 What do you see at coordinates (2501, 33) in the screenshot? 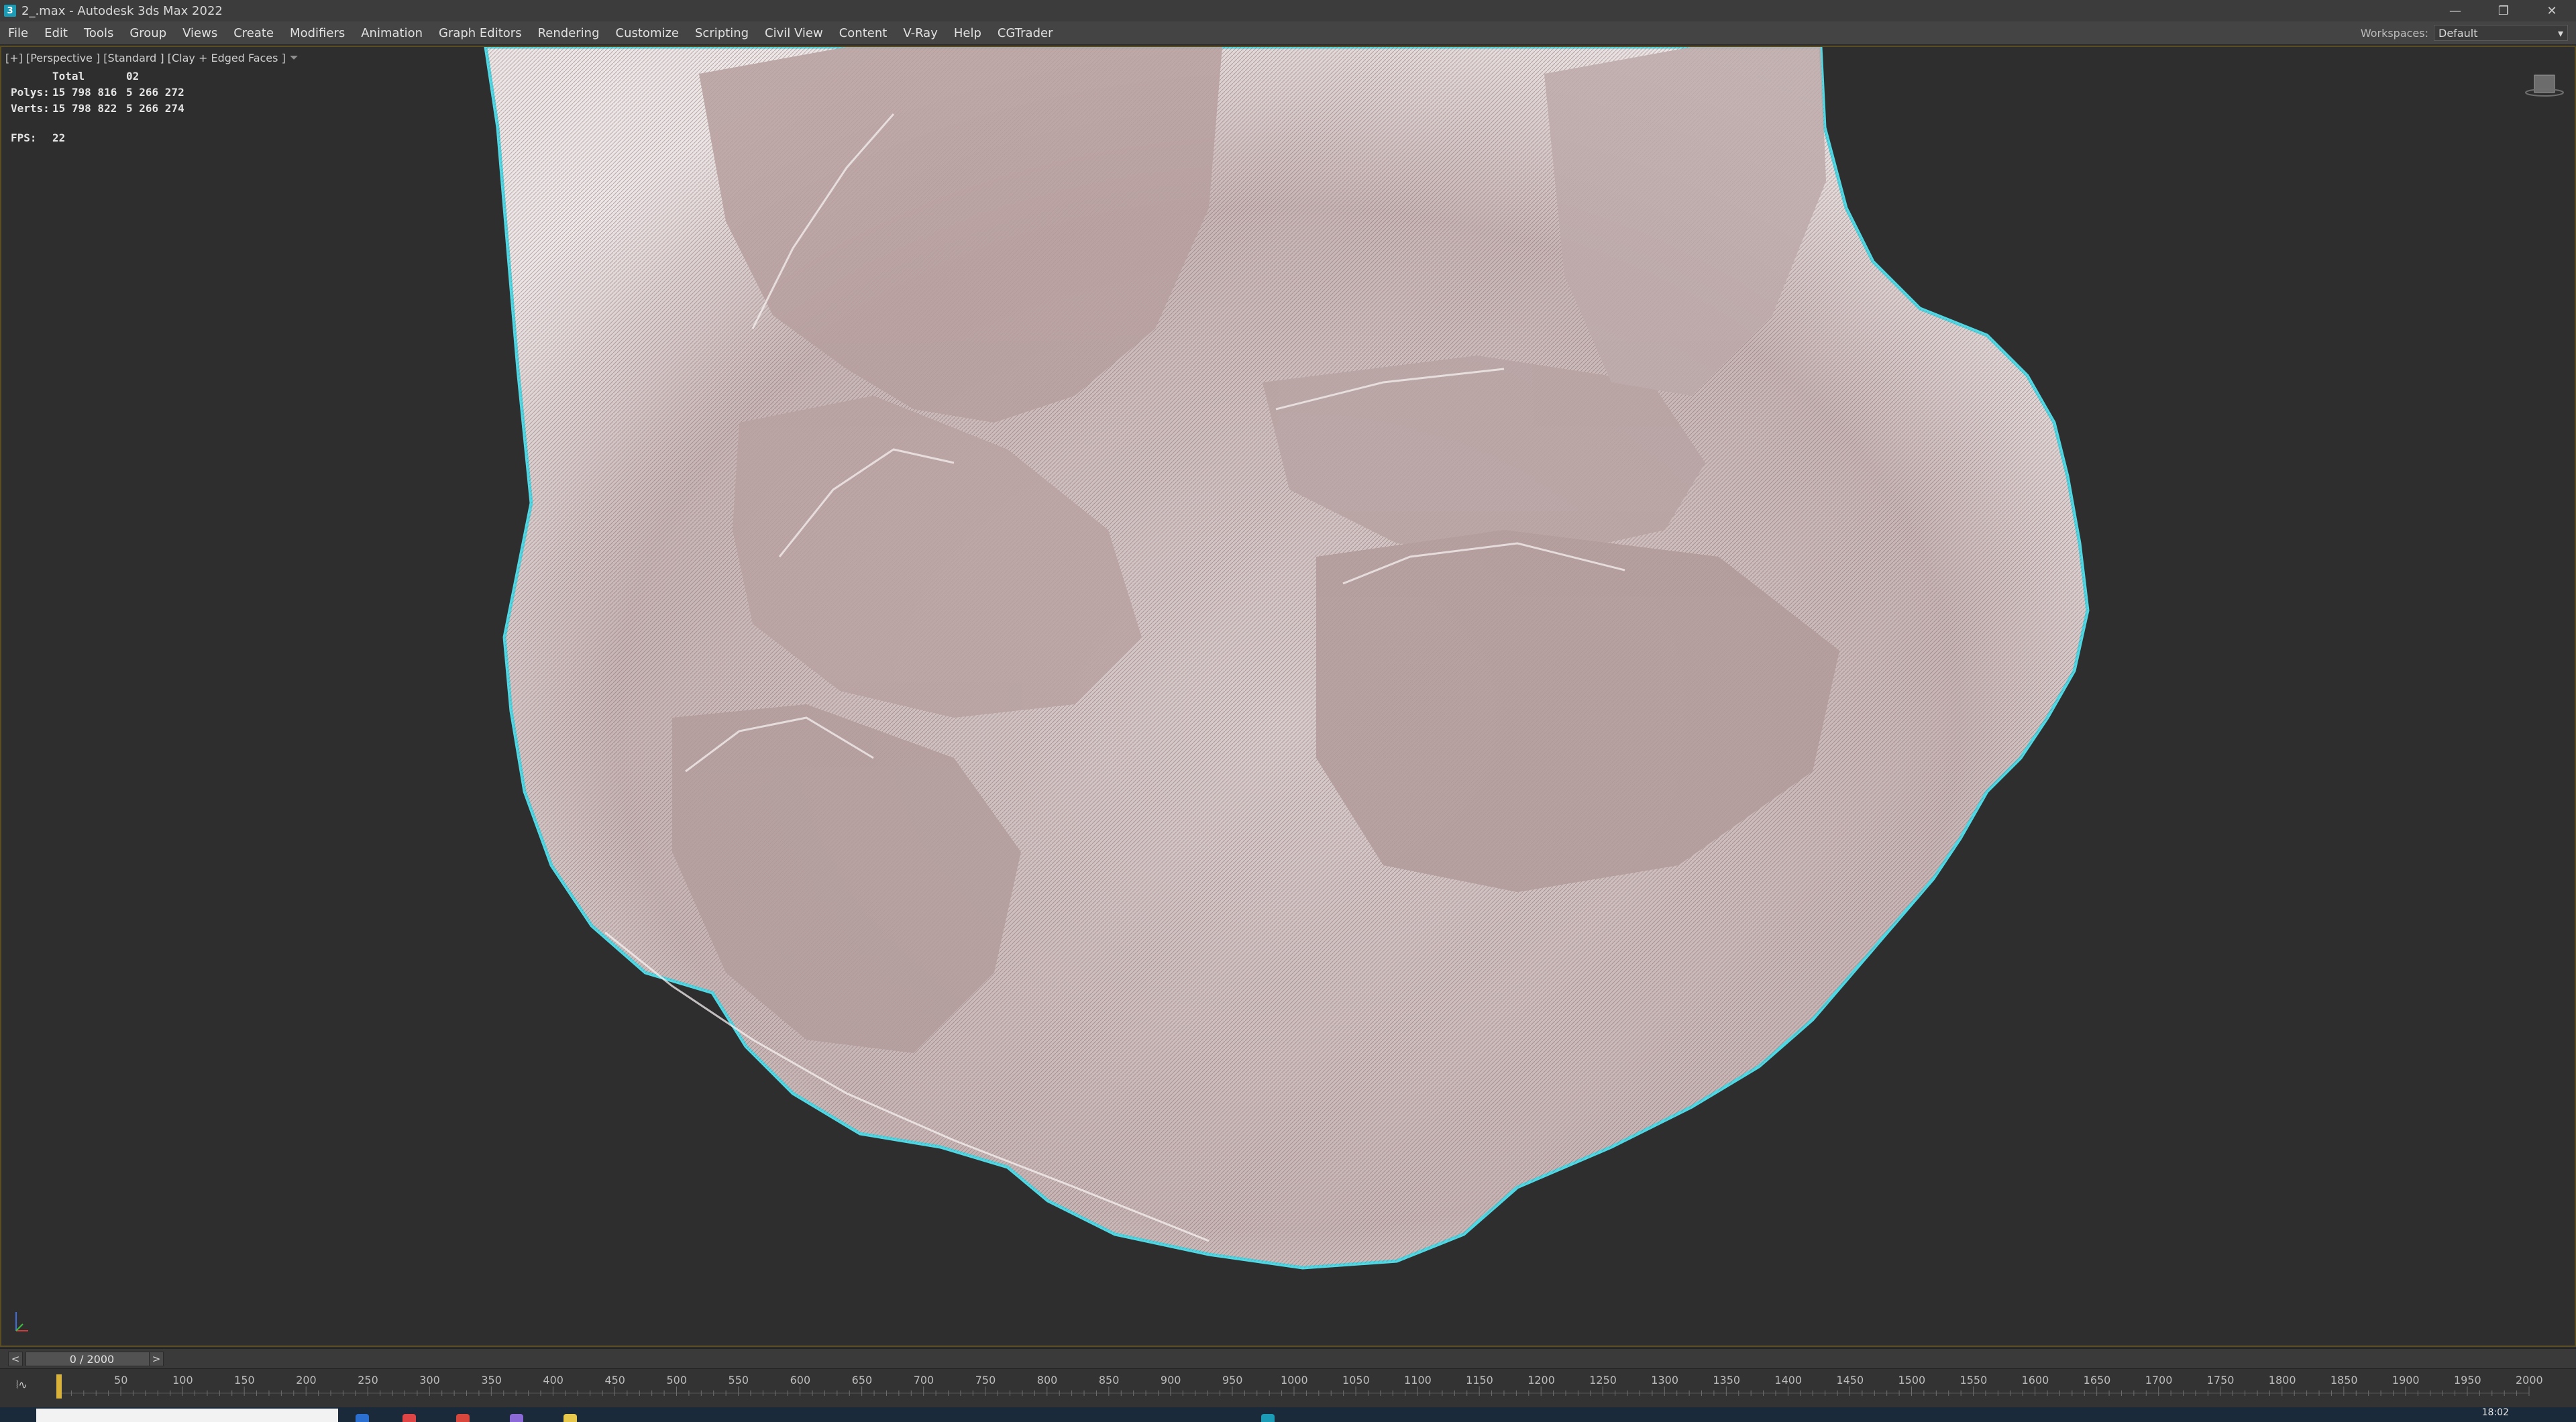
I see `workspace-dropdown: Default ▾` at bounding box center [2501, 33].